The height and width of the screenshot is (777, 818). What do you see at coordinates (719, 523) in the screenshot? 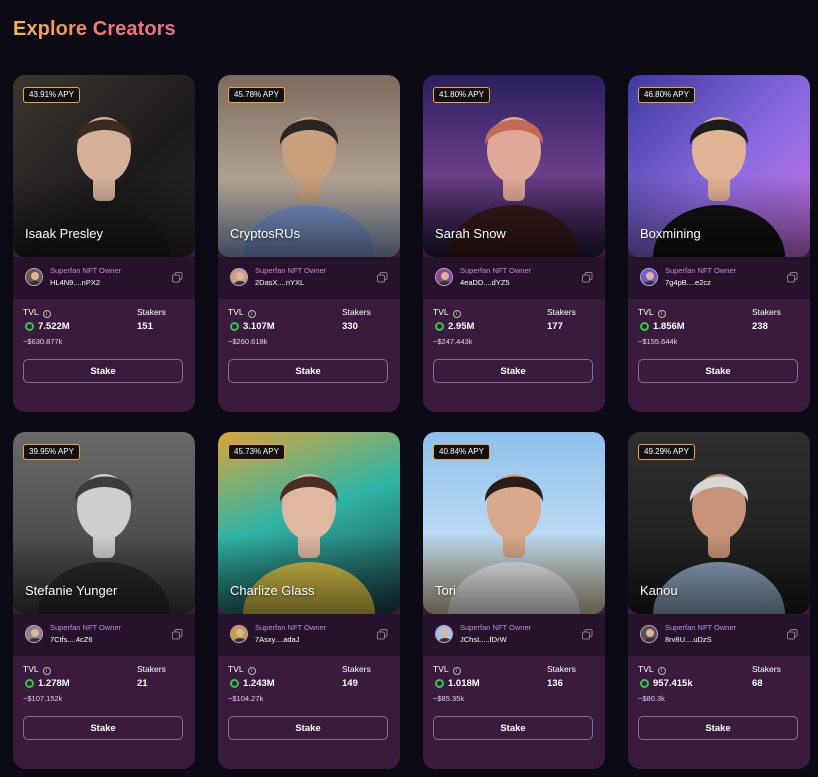
I see `creator-photo: 49.29% APY Kanou` at bounding box center [719, 523].